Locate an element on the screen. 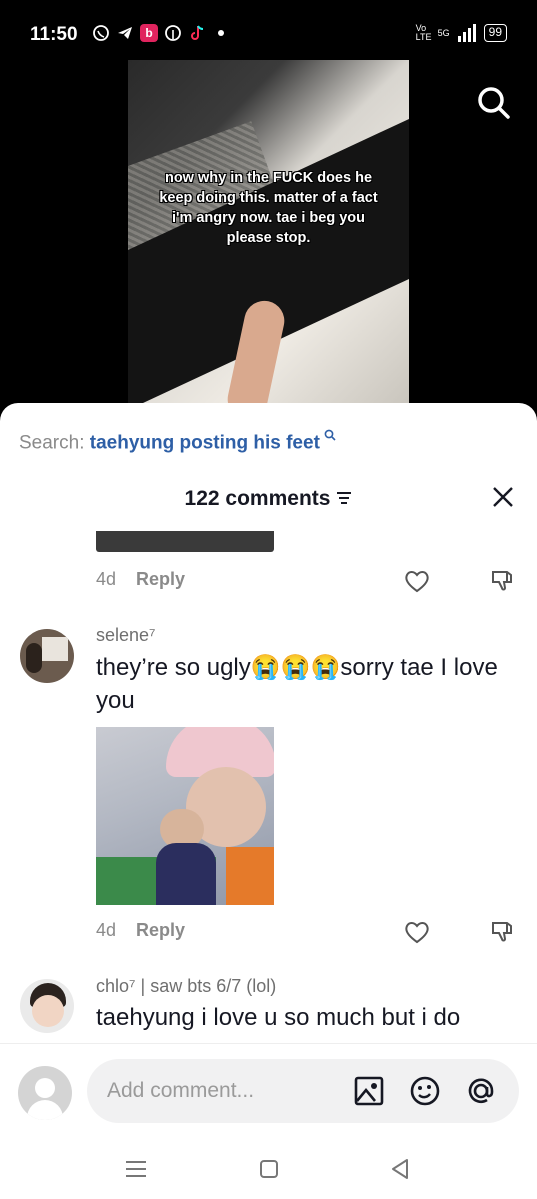 The height and width of the screenshot is (1199, 537). comment-count: 122 comments is located at coordinates (257, 498).